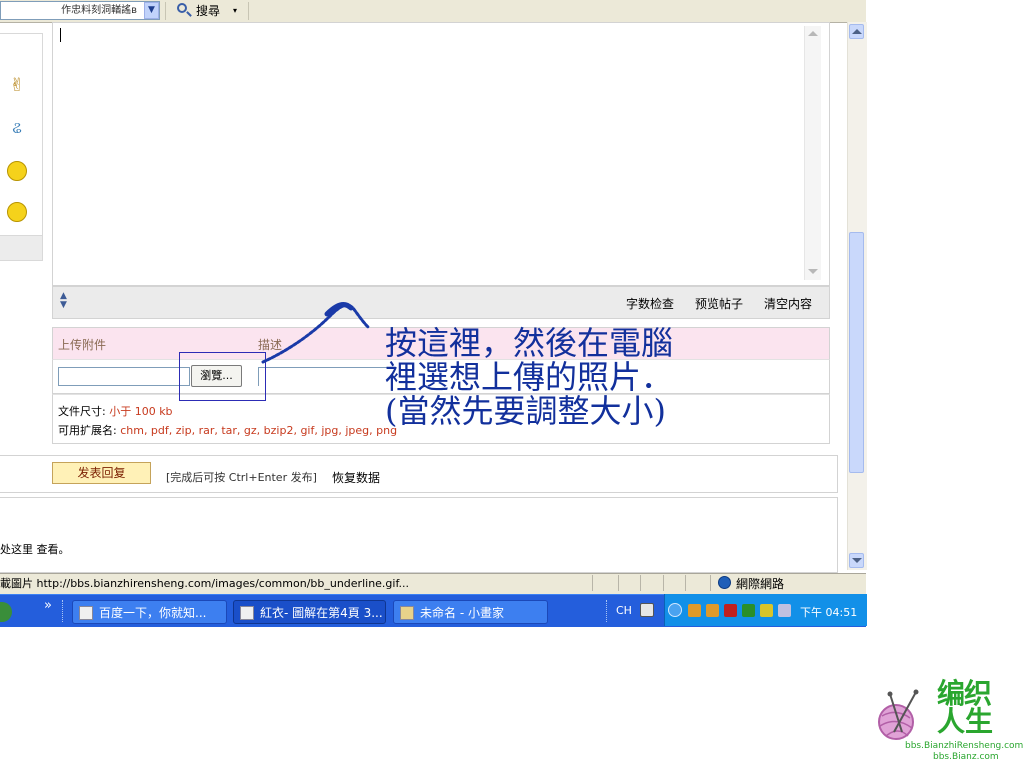 Image resolution: width=1024 pixels, height=768 pixels. I want to click on curl-smiley-icon: ଌ, so click(17, 128).